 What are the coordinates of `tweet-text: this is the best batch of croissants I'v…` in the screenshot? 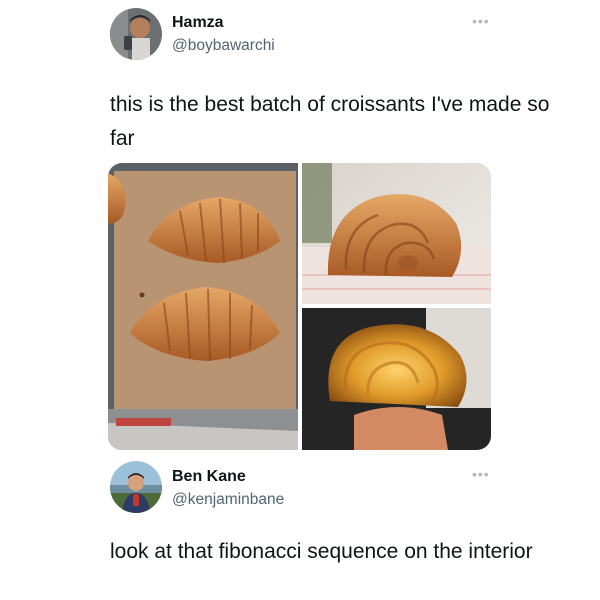 It's located at (330, 121).